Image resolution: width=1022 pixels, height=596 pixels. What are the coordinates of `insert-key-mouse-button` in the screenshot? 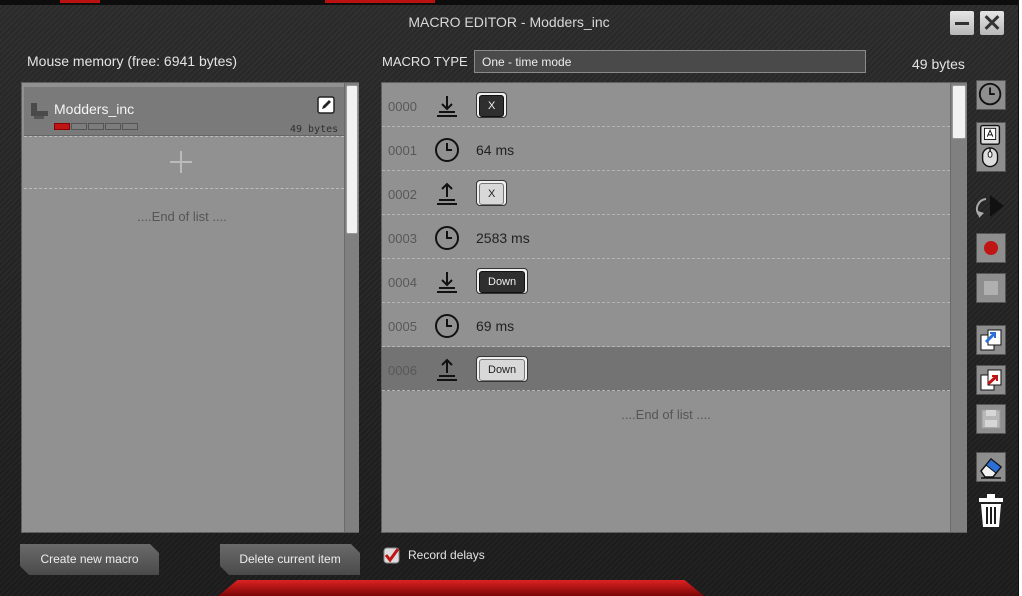 It's located at (991, 147).